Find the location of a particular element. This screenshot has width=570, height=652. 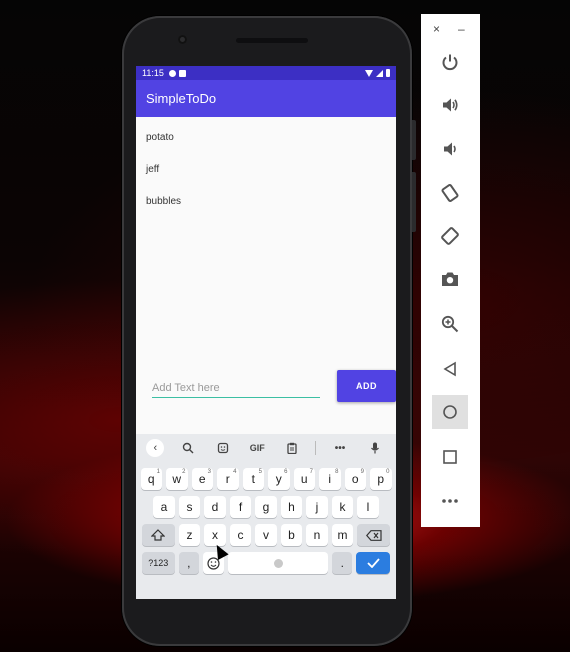

key-i: i8 is located at coordinates (330, 479).